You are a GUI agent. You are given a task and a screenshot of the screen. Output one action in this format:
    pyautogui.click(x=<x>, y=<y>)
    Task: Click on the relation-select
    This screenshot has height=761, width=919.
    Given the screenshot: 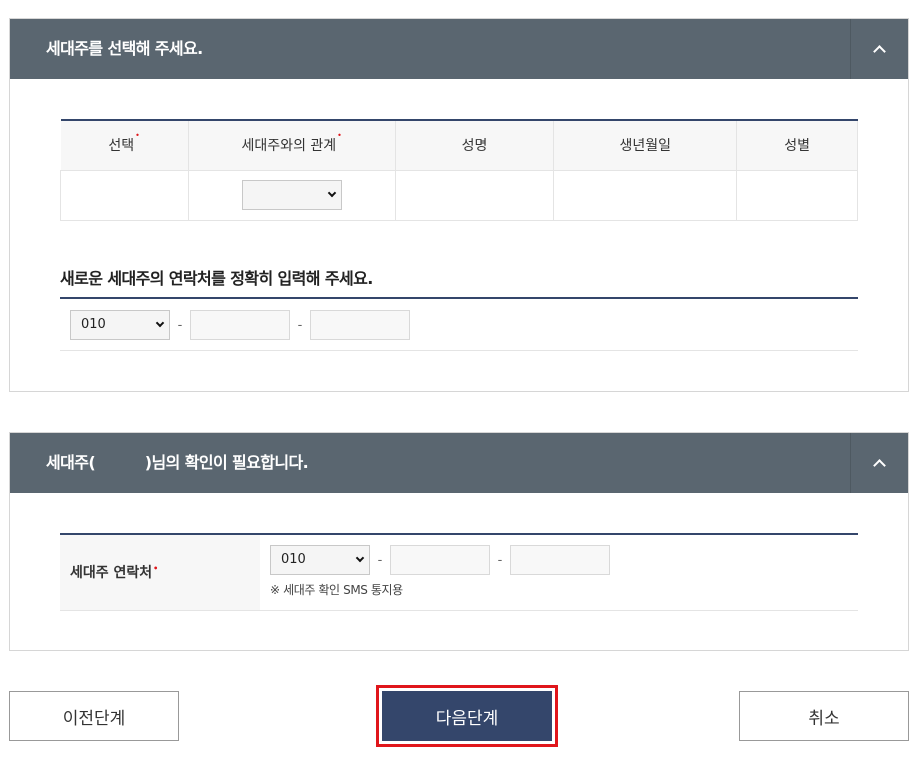 What is the action you would take?
    pyautogui.click(x=291, y=195)
    